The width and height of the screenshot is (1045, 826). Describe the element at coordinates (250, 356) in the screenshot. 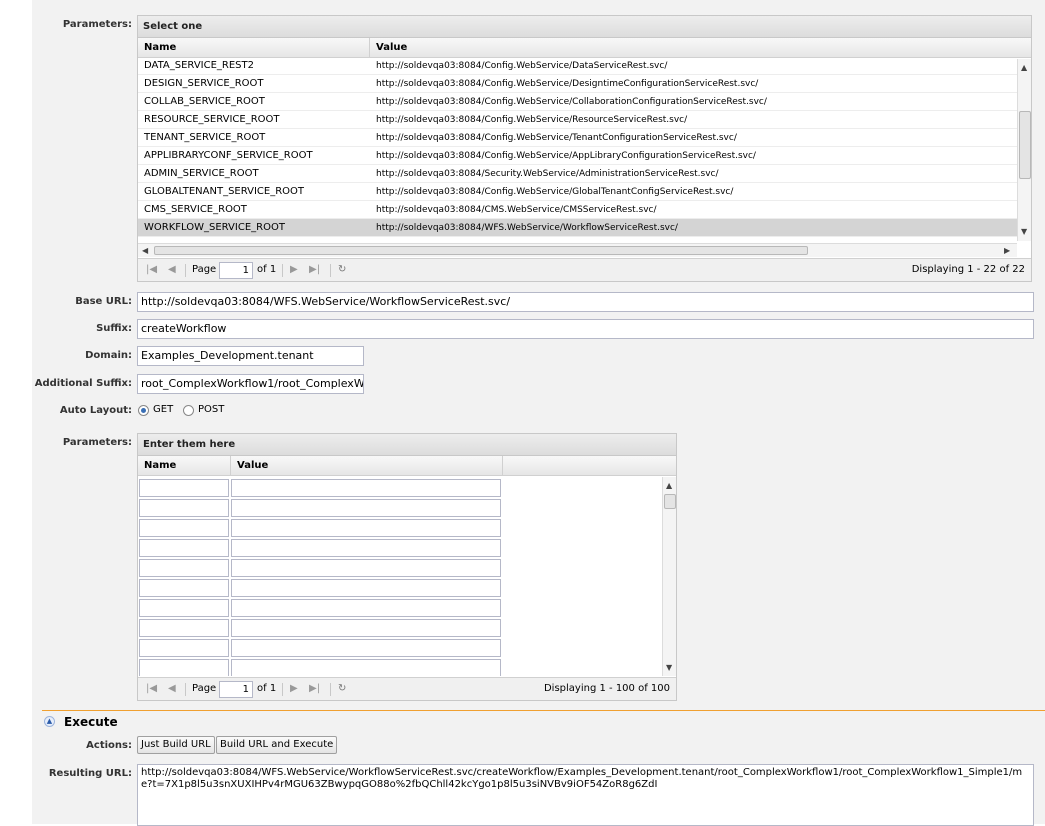

I see `domain-input: Examples_Development.tenant` at that location.